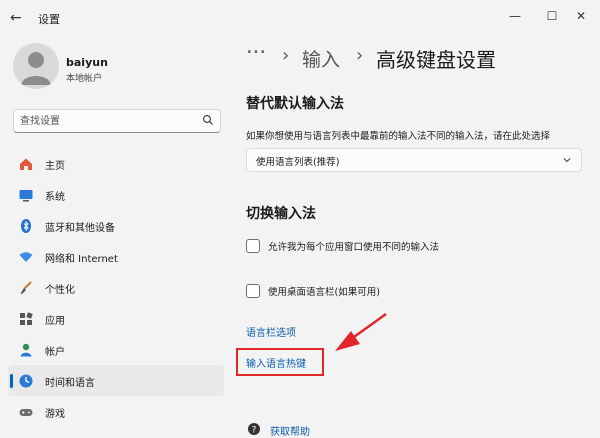  I want to click on sidebar-item-personalization: 个性化, so click(116, 287).